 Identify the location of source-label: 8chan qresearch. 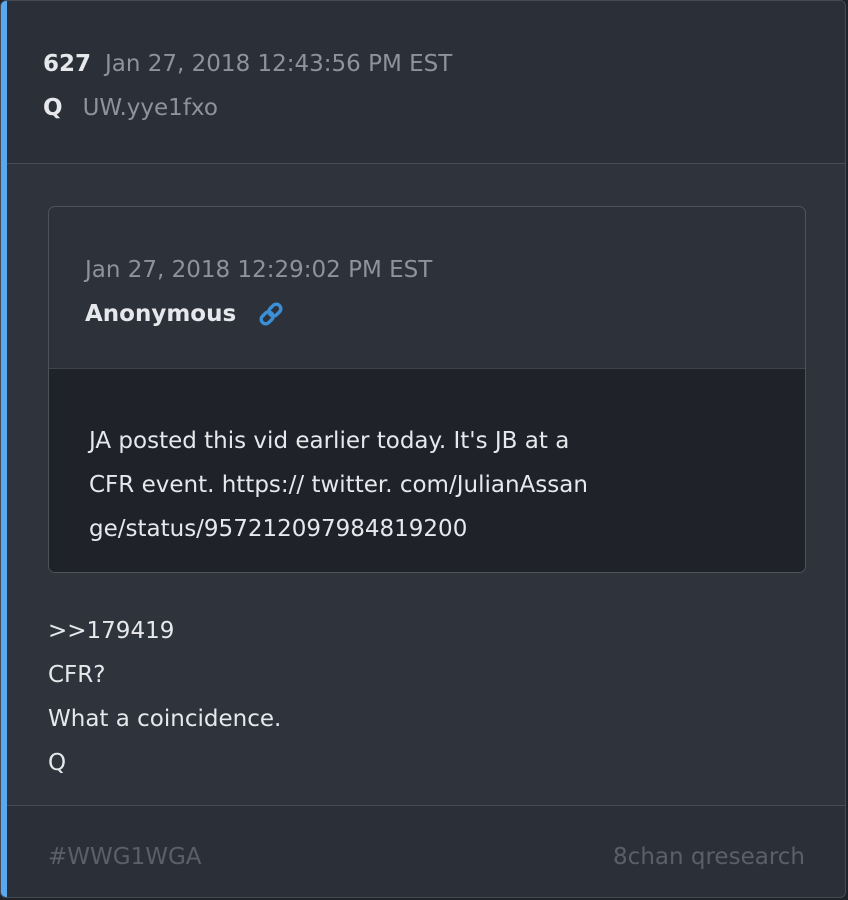
(709, 857).